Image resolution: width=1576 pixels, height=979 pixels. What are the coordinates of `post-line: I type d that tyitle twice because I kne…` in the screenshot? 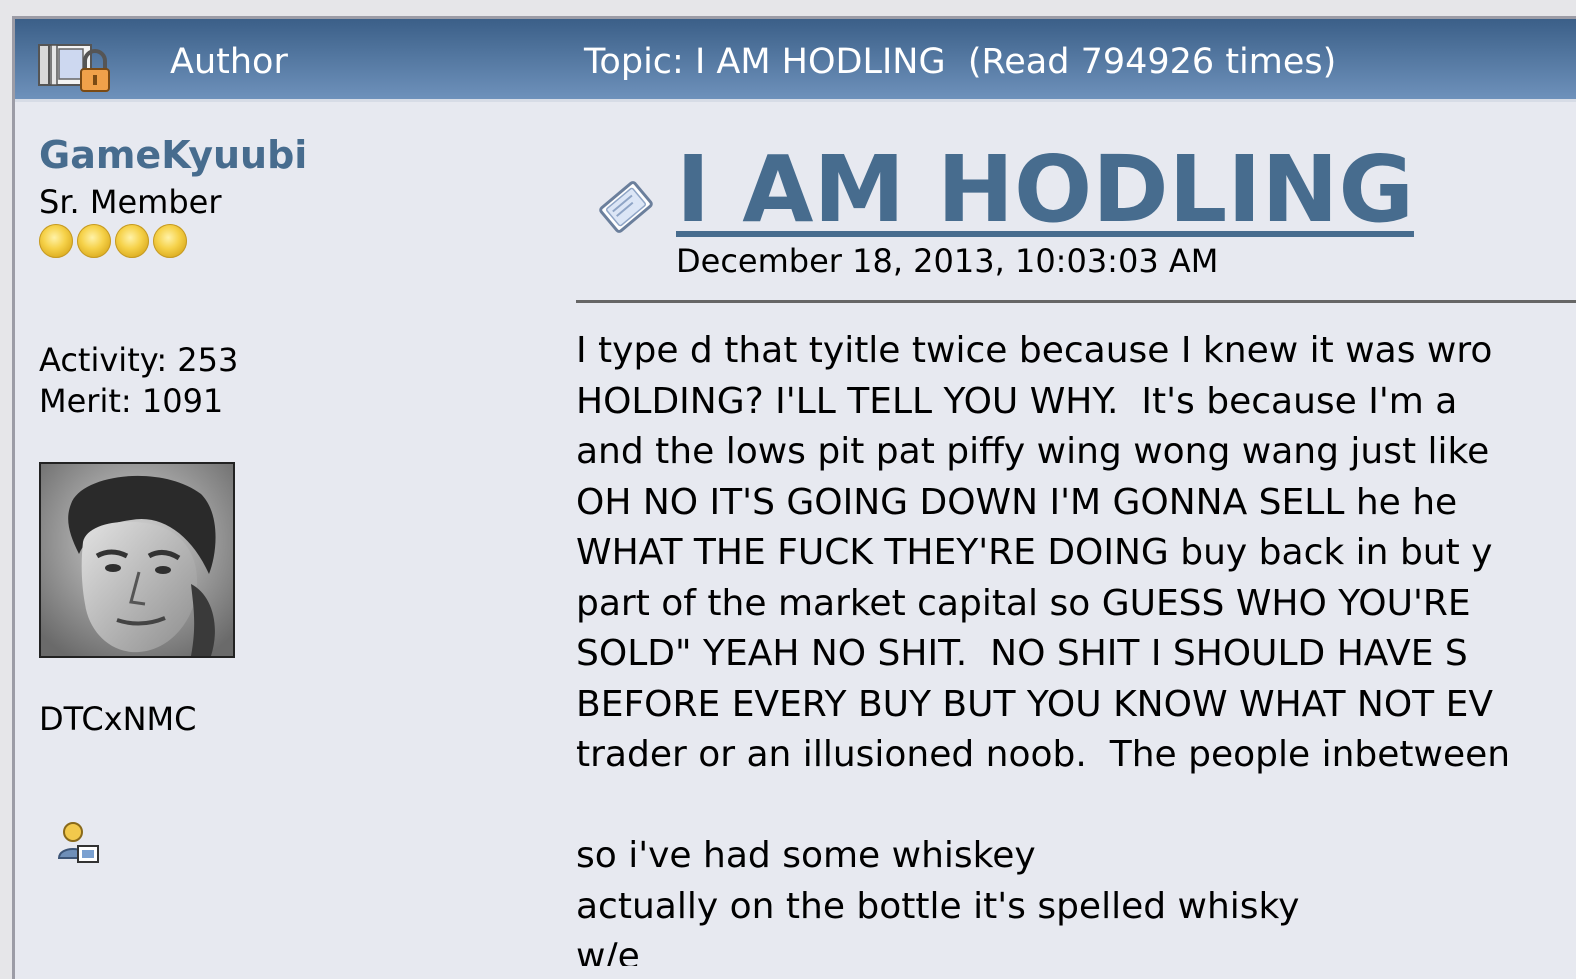 It's located at (1034, 350).